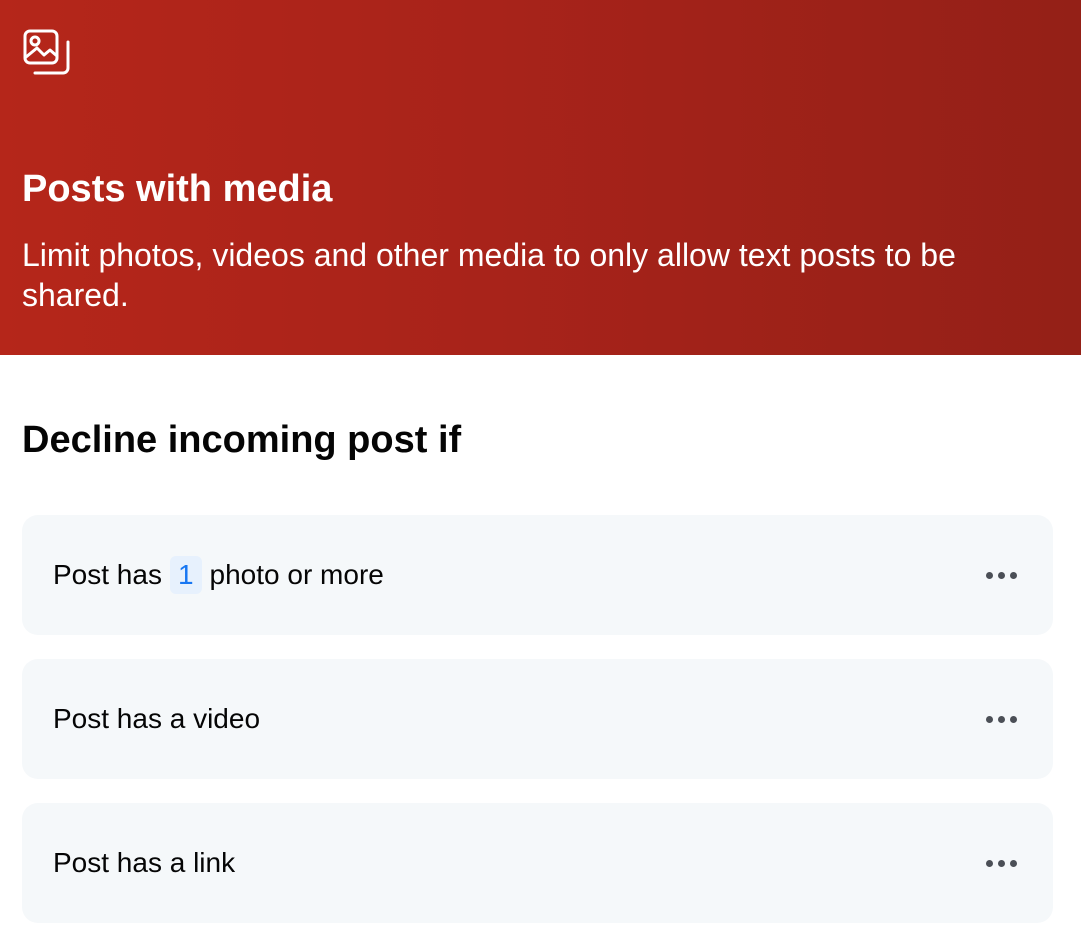  I want to click on rule-link: Post has a link, so click(537, 863).